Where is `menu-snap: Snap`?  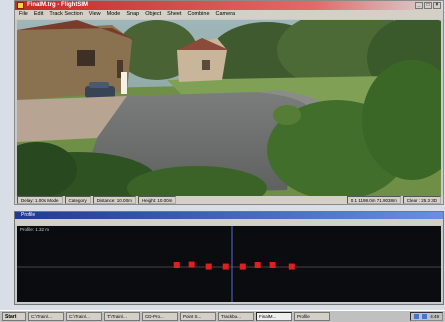
menu-snap: Snap is located at coordinates (132, 14).